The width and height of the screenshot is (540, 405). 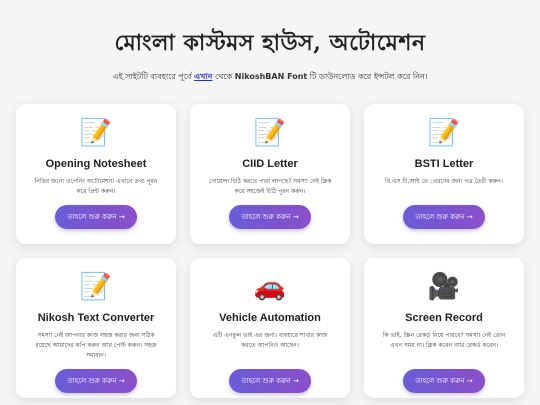 What do you see at coordinates (444, 318) in the screenshot?
I see `card-title: Screen Record` at bounding box center [444, 318].